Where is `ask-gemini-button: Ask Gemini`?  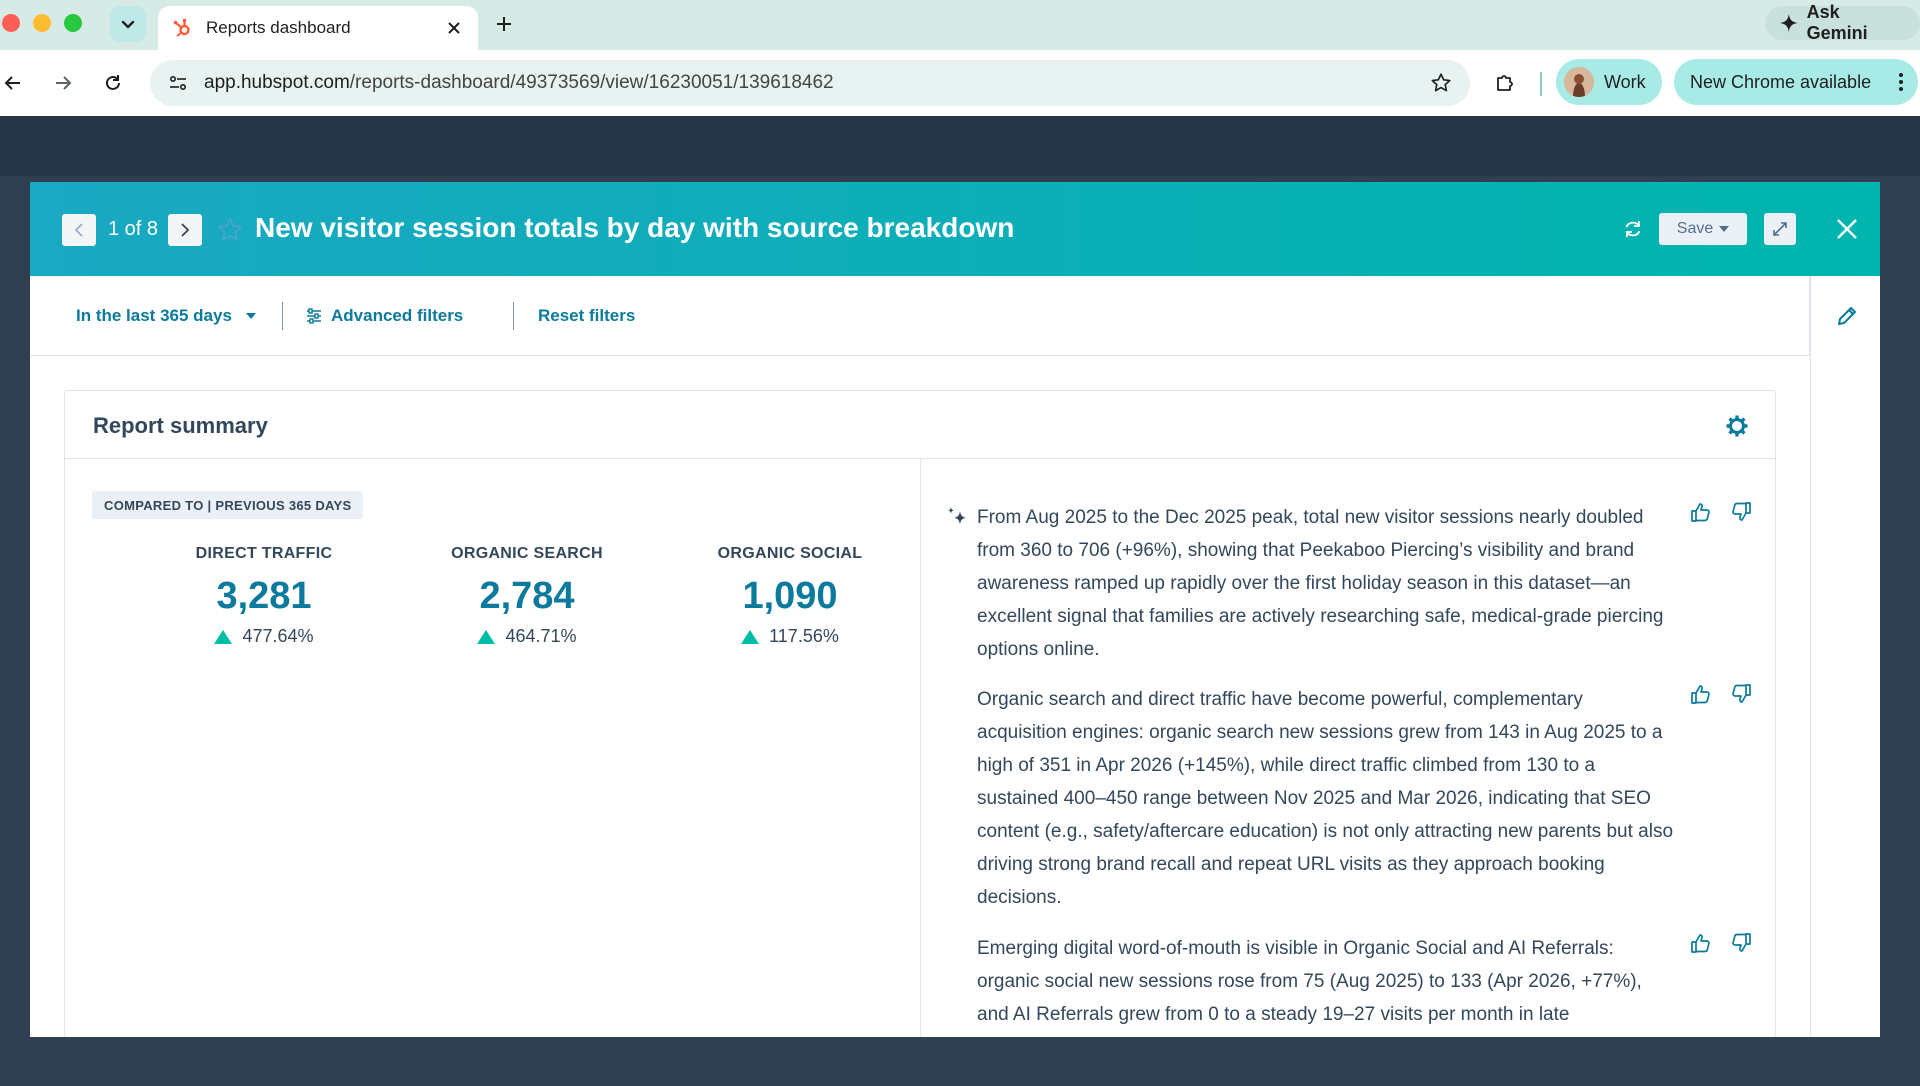
ask-gemini-button: Ask Gemini is located at coordinates (1842, 22).